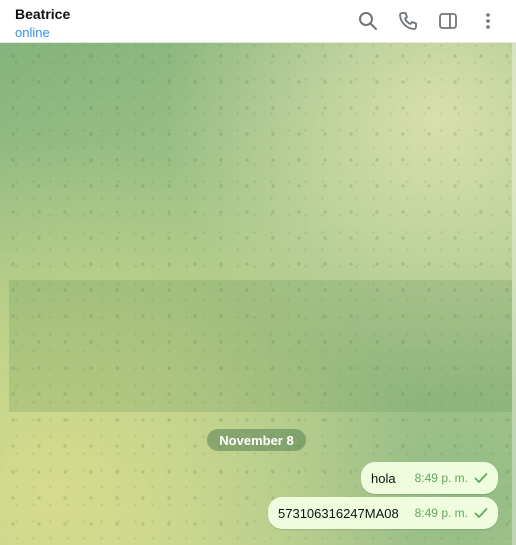 The width and height of the screenshot is (516, 545). I want to click on phone-icon, so click(408, 21).